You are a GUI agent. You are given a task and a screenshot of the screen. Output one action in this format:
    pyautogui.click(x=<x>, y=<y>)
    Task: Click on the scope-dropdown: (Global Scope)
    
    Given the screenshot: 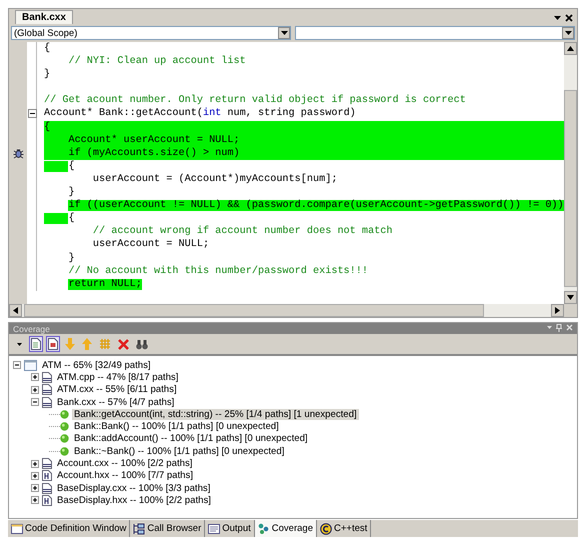 What is the action you would take?
    pyautogui.click(x=151, y=33)
    